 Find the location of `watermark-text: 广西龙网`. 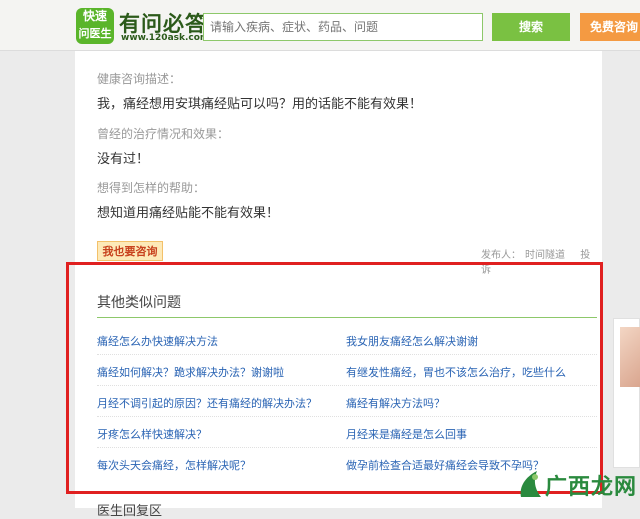

watermark-text: 广西龙网 is located at coordinates (591, 487).